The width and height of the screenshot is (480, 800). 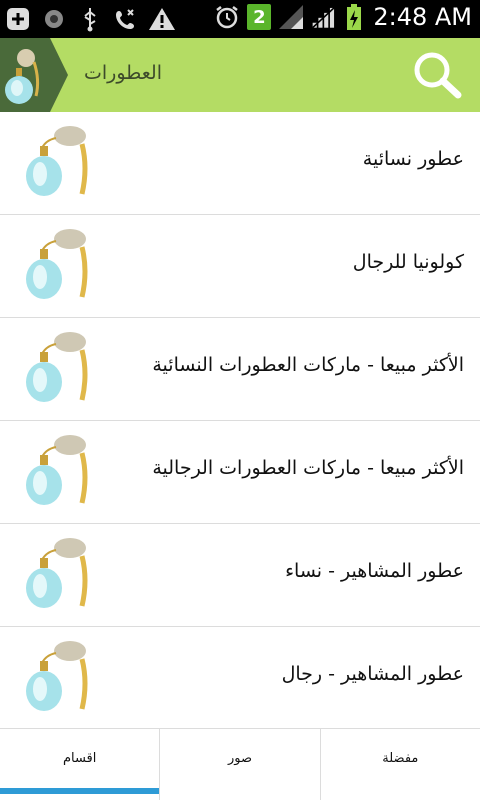 What do you see at coordinates (126, 19) in the screenshot?
I see `call-forward-icon` at bounding box center [126, 19].